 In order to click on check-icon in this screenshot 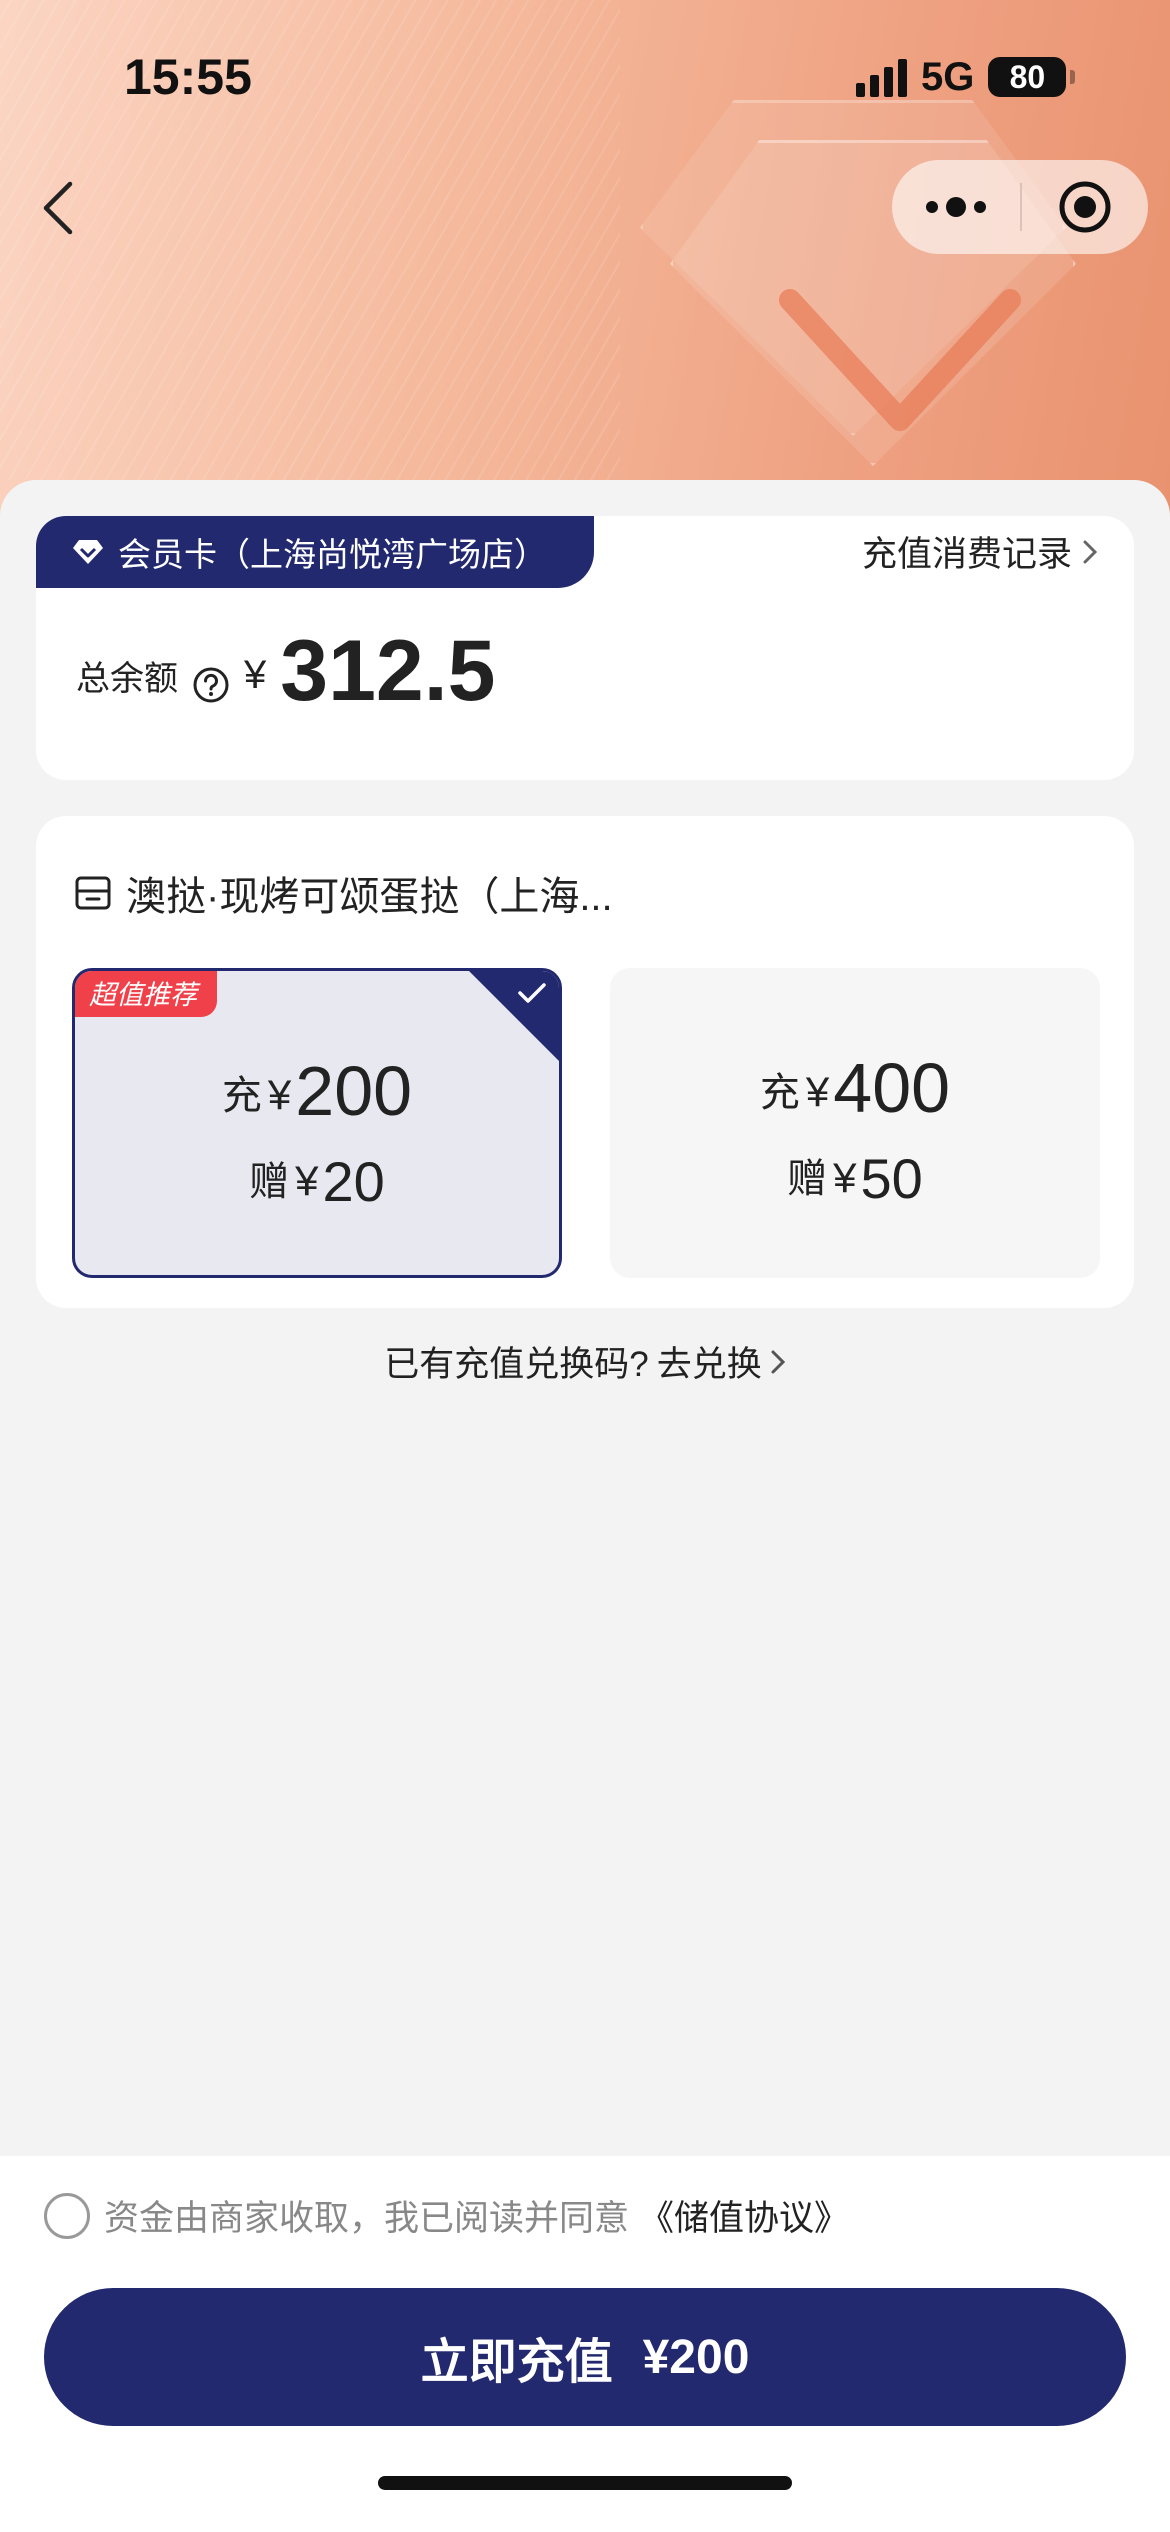, I will do `click(532, 993)`.